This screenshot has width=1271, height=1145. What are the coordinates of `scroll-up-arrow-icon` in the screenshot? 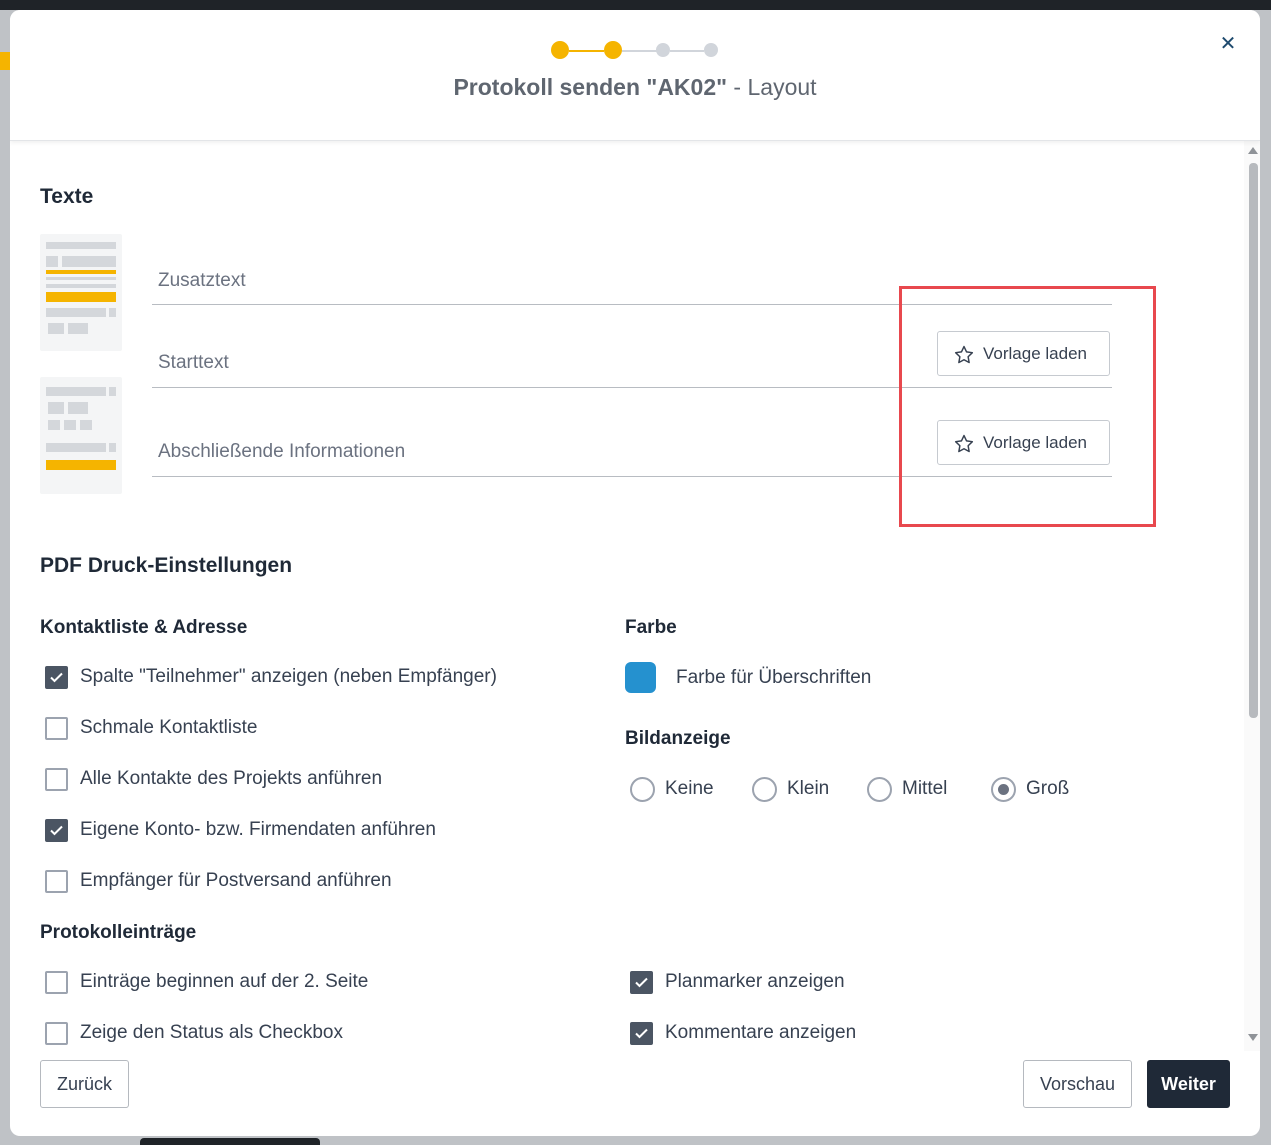 It's located at (1253, 150).